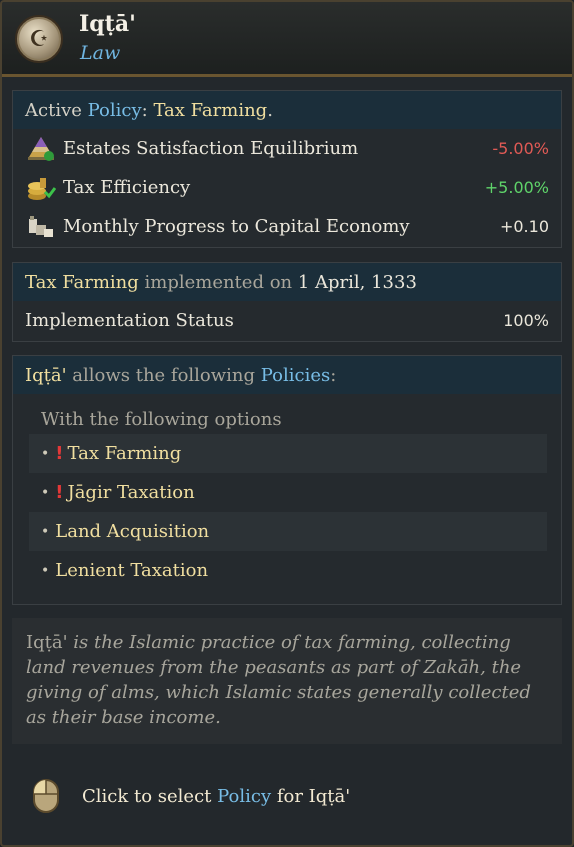 This screenshot has height=847, width=574. I want to click on mouse-icon, so click(46, 796).